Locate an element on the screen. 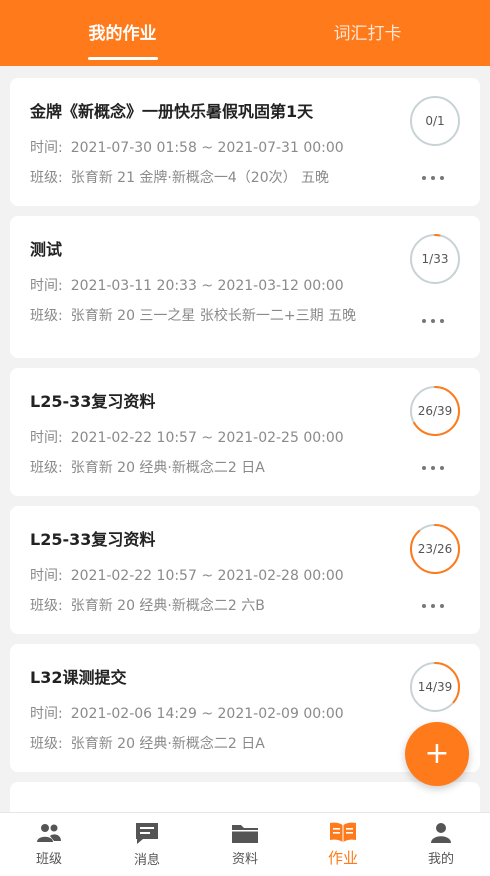 The height and width of the screenshot is (876, 490). tab-label: 词汇打卡 is located at coordinates (367, 33).